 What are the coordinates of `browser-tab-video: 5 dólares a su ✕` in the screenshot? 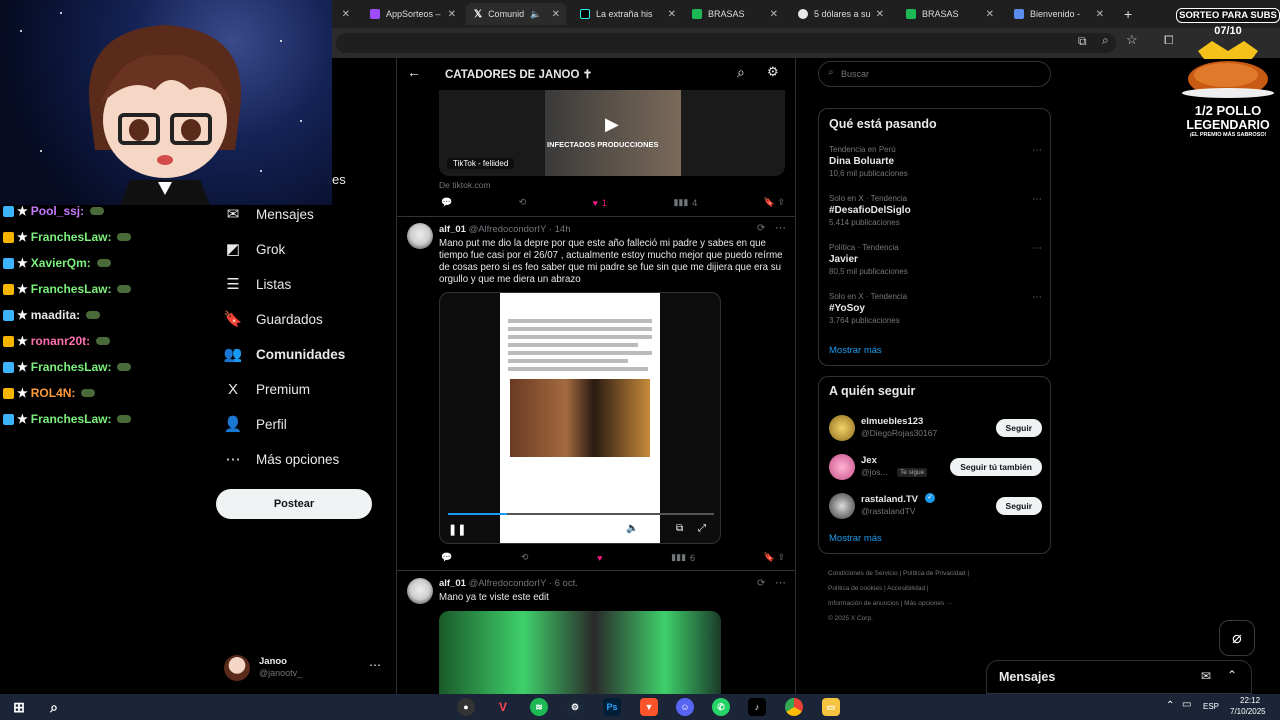 It's located at (840, 14).